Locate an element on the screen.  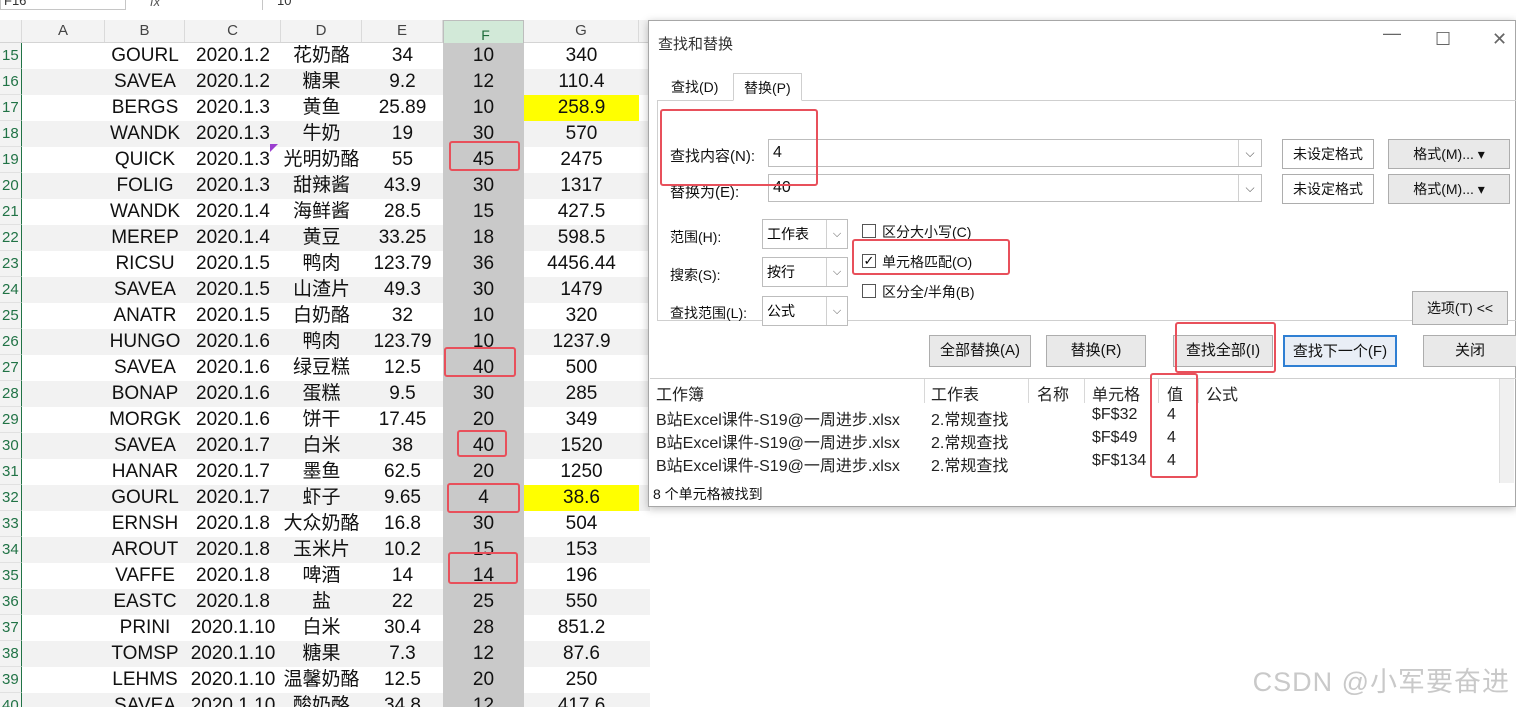
cell-e: 32 is located at coordinates (402, 316).